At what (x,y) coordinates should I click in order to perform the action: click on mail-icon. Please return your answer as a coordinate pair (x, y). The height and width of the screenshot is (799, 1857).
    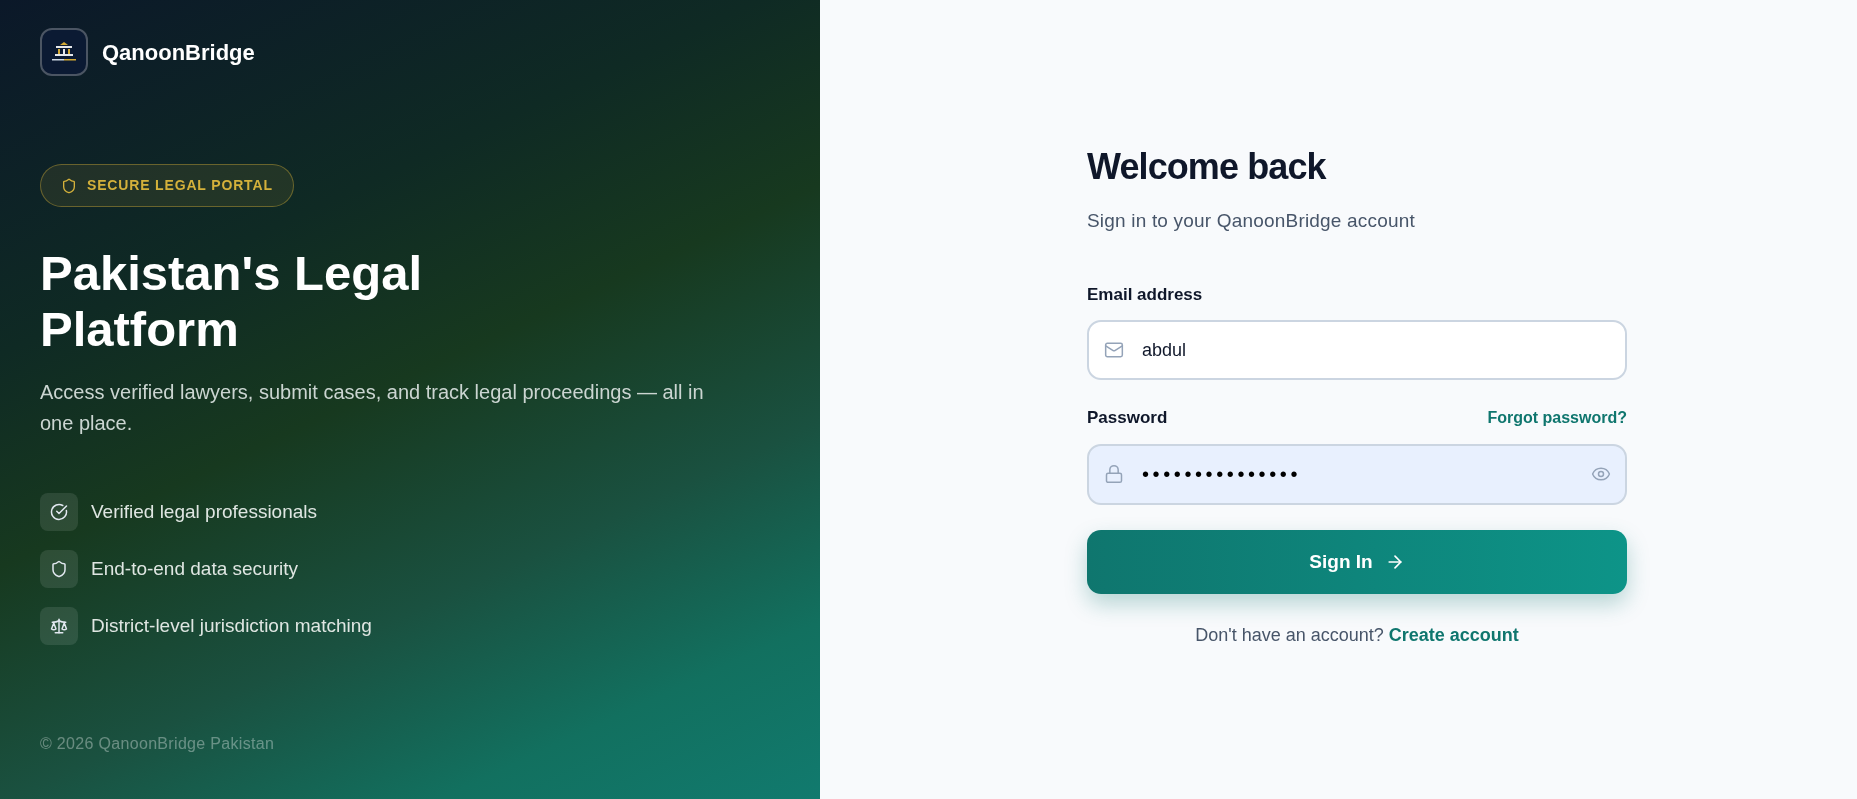
    Looking at the image, I should click on (1114, 350).